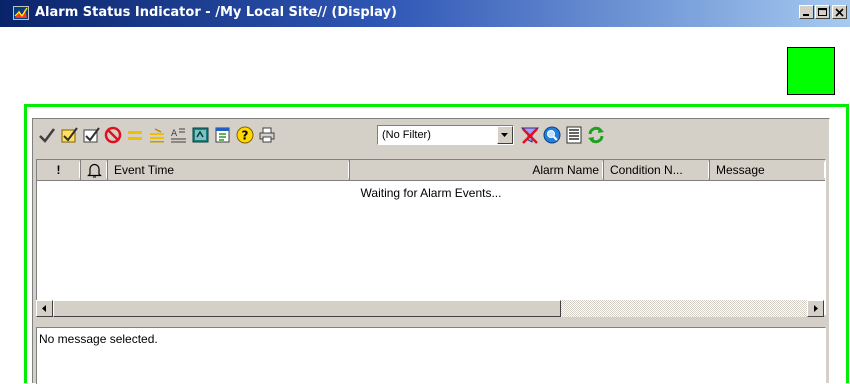 The width and height of the screenshot is (850, 384). Describe the element at coordinates (179, 135) in the screenshot. I see `comment-icon: A` at that location.